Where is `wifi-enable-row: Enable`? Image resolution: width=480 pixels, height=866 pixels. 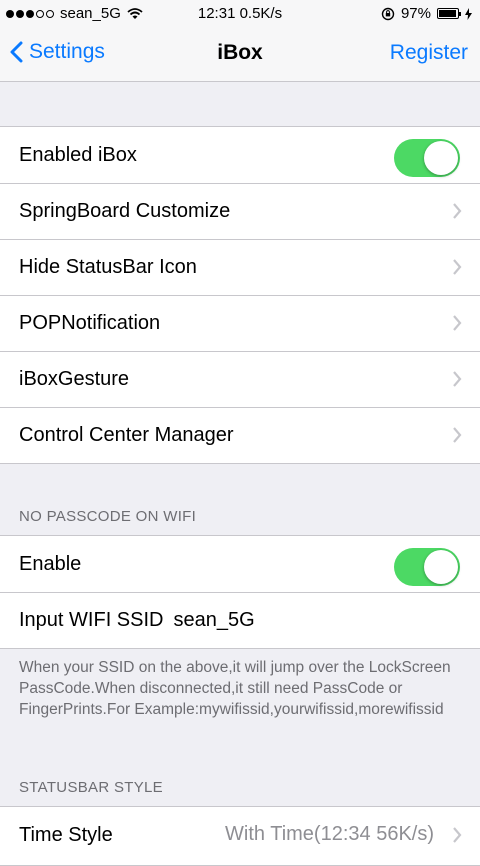
wifi-enable-row: Enable is located at coordinates (240, 564).